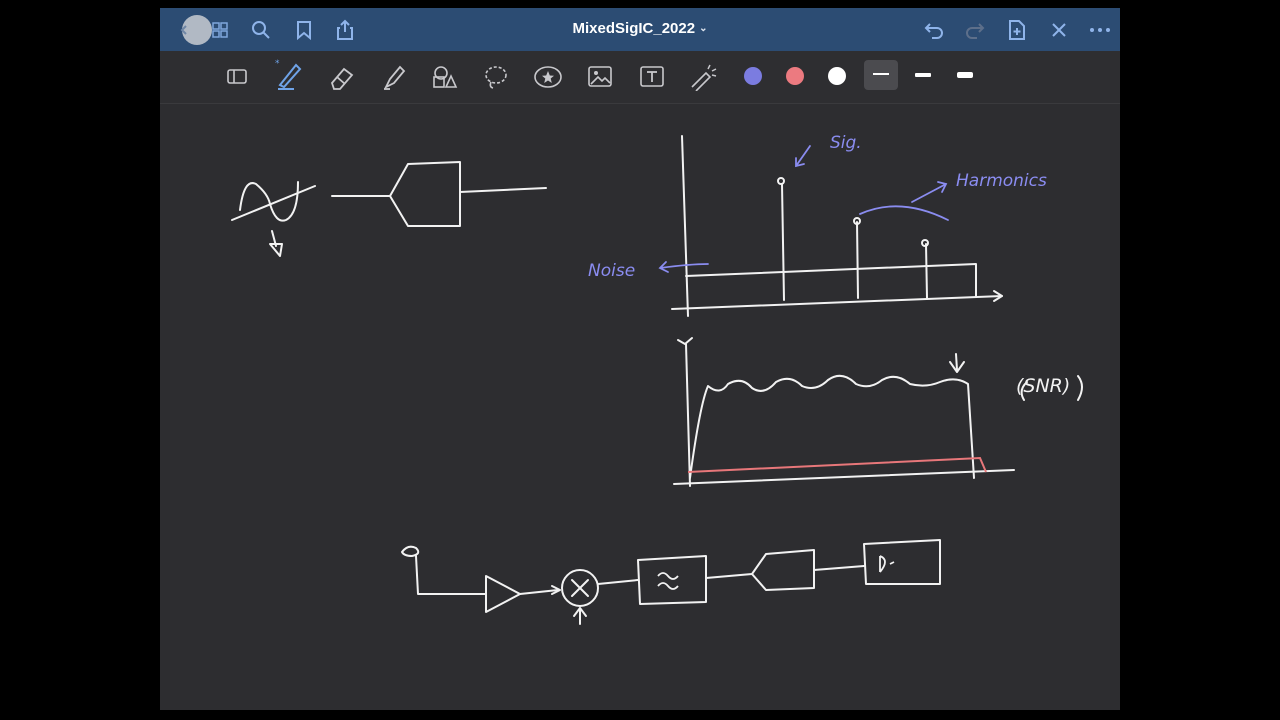  What do you see at coordinates (273, 219) in the screenshot?
I see `sine-wave-sketch` at bounding box center [273, 219].